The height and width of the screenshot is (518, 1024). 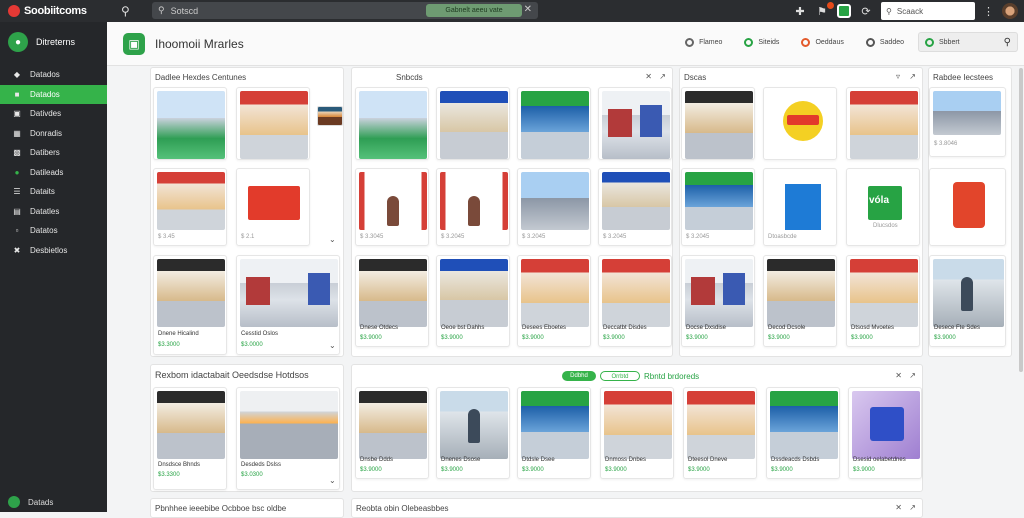 I want to click on product-thumbnail, so click(x=330, y=116).